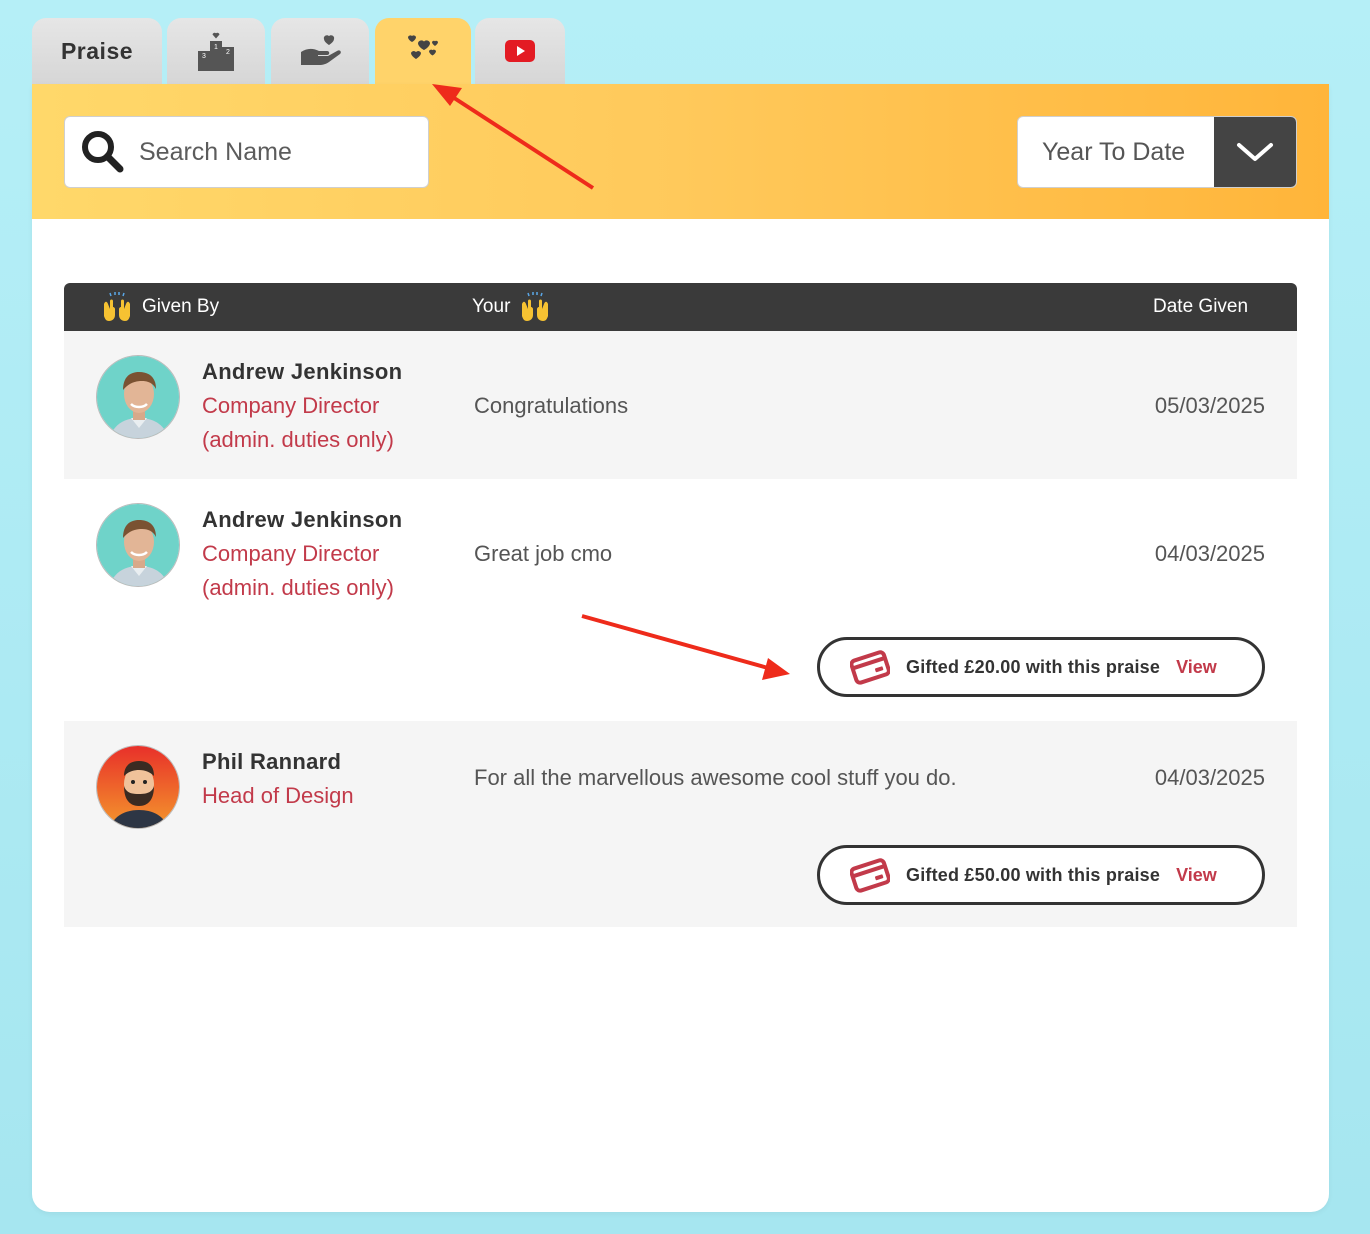 Image resolution: width=1370 pixels, height=1234 pixels. I want to click on podium-icon: 1 3 2, so click(216, 51).